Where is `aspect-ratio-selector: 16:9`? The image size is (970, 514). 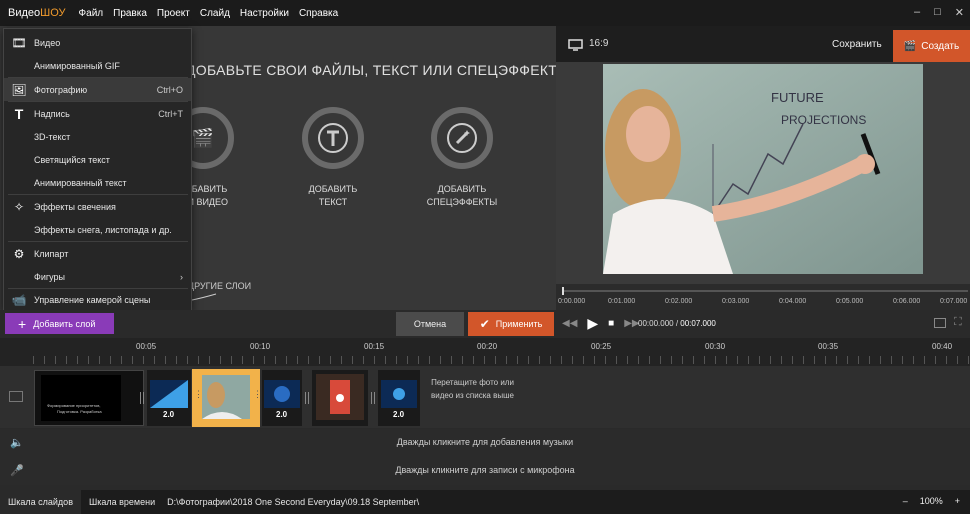
aspect-ratio-selector: 16:9 is located at coordinates (598, 43).